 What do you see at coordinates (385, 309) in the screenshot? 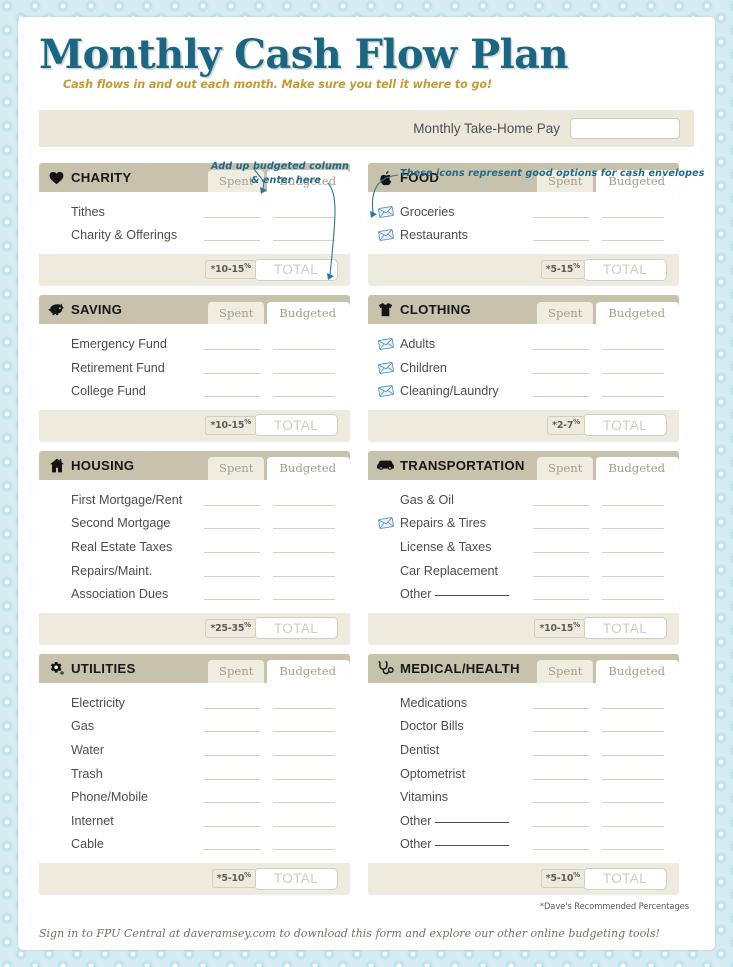
I see `tshirt-icon` at bounding box center [385, 309].